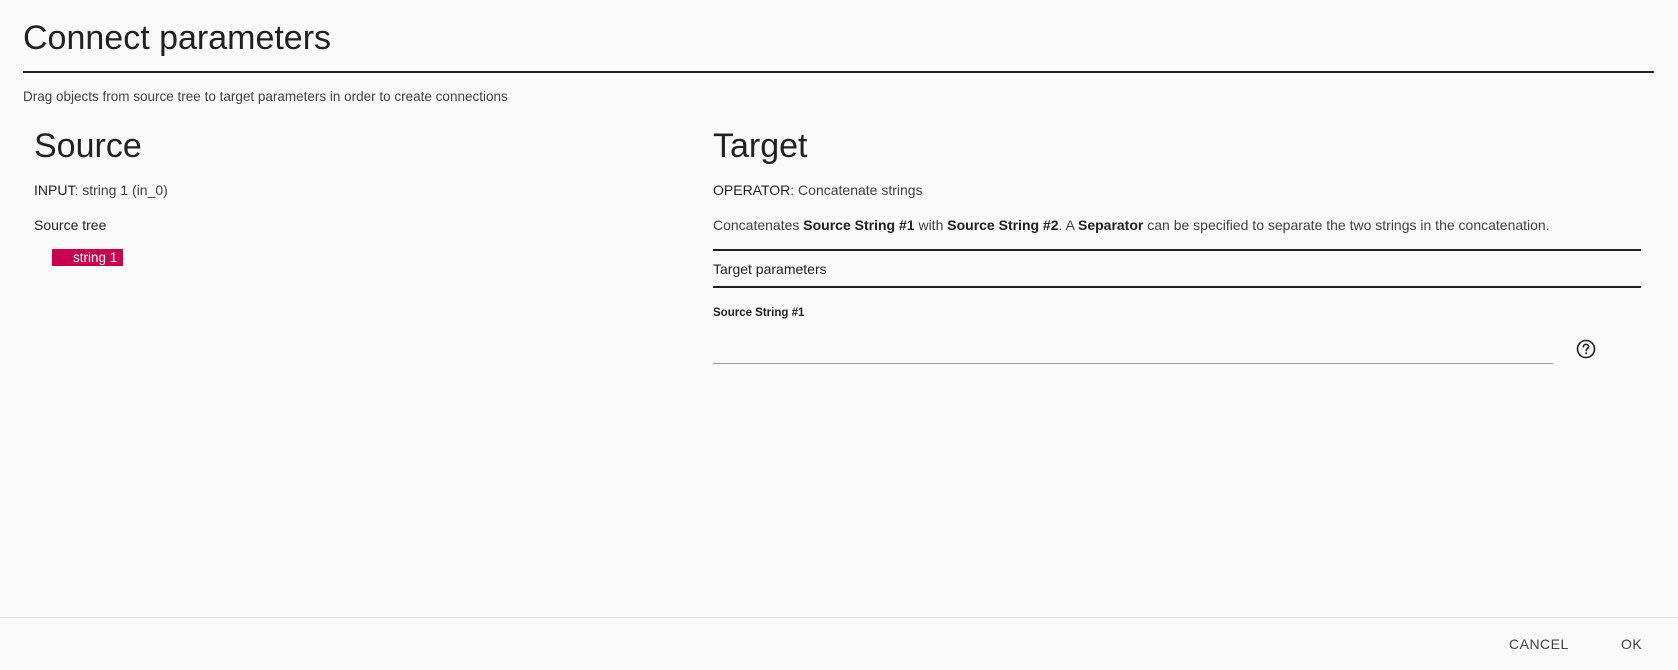 The image size is (1678, 670). Describe the element at coordinates (859, 225) in the screenshot. I see `description-bold-source-string-1: Source String #1` at that location.